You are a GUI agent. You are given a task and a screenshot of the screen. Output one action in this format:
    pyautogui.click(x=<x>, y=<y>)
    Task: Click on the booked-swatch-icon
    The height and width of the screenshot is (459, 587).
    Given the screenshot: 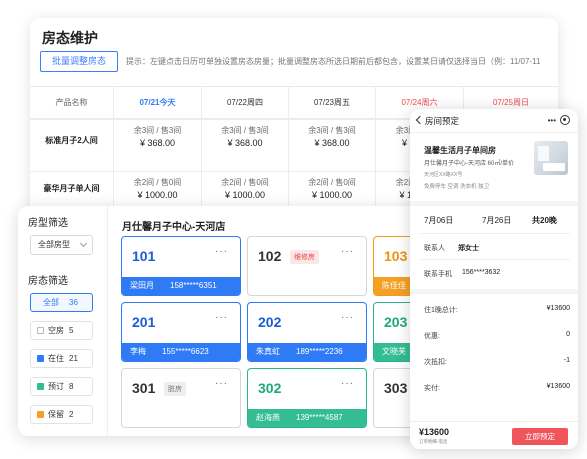 What is the action you would take?
    pyautogui.click(x=40, y=386)
    